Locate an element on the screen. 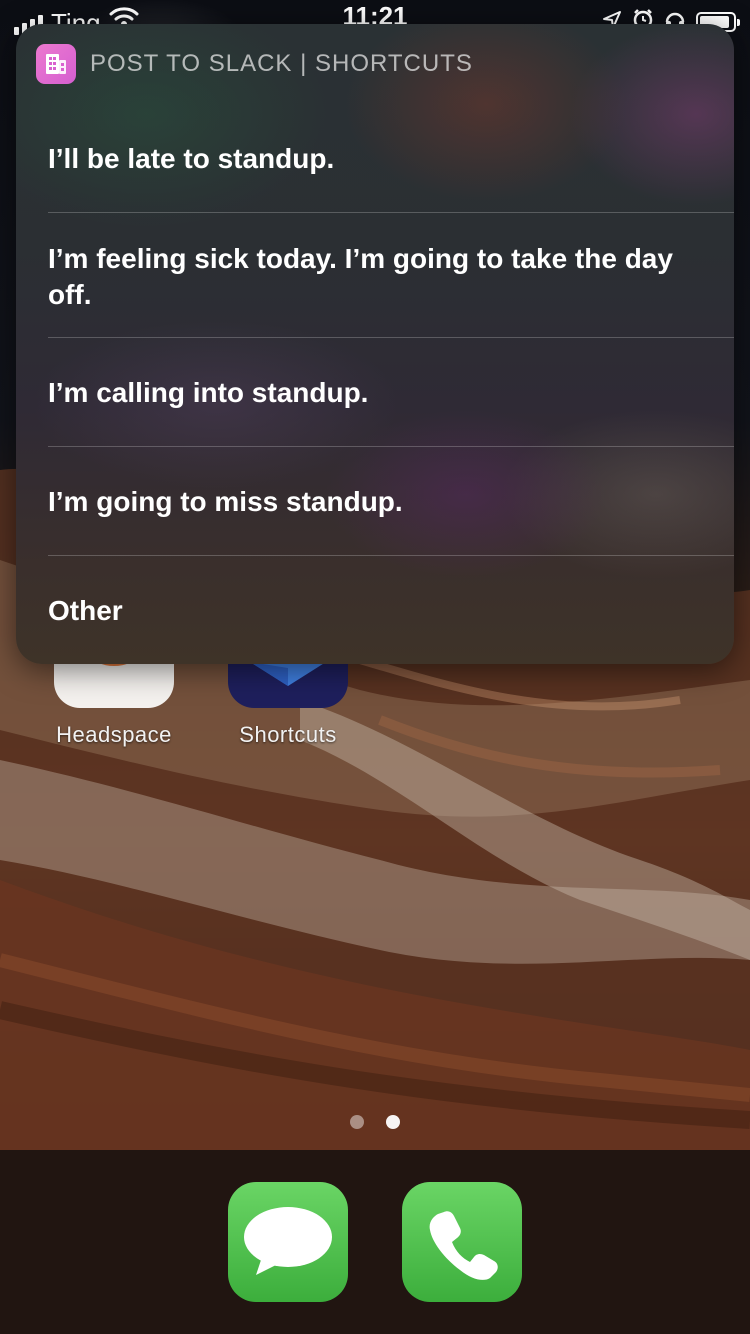 Image resolution: width=750 pixels, height=1334 pixels. dock is located at coordinates (375, 1242).